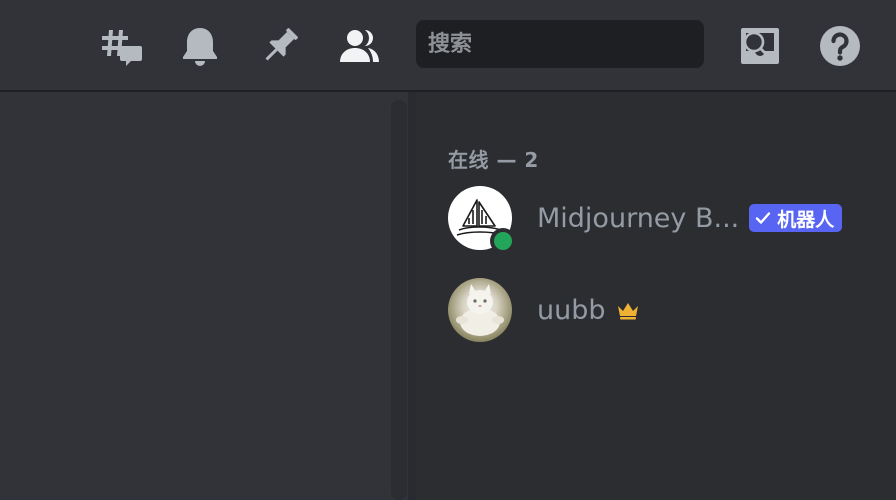 Image resolution: width=896 pixels, height=500 pixels. Describe the element at coordinates (760, 46) in the screenshot. I see `inbox-icon` at that location.